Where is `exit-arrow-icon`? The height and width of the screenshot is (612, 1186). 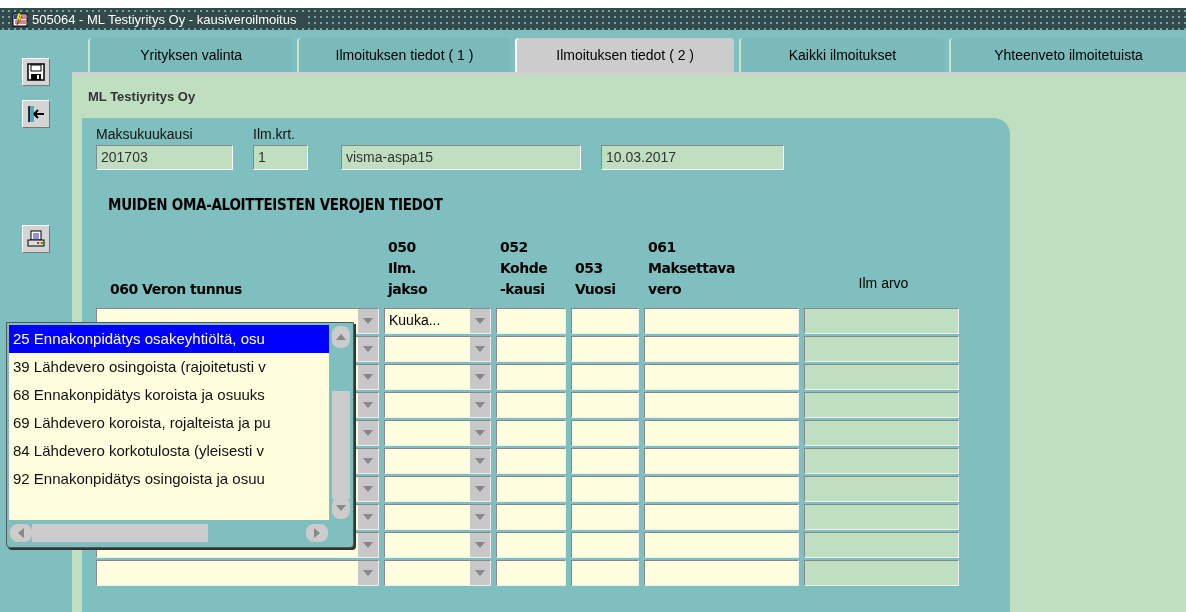 exit-arrow-icon is located at coordinates (36, 114).